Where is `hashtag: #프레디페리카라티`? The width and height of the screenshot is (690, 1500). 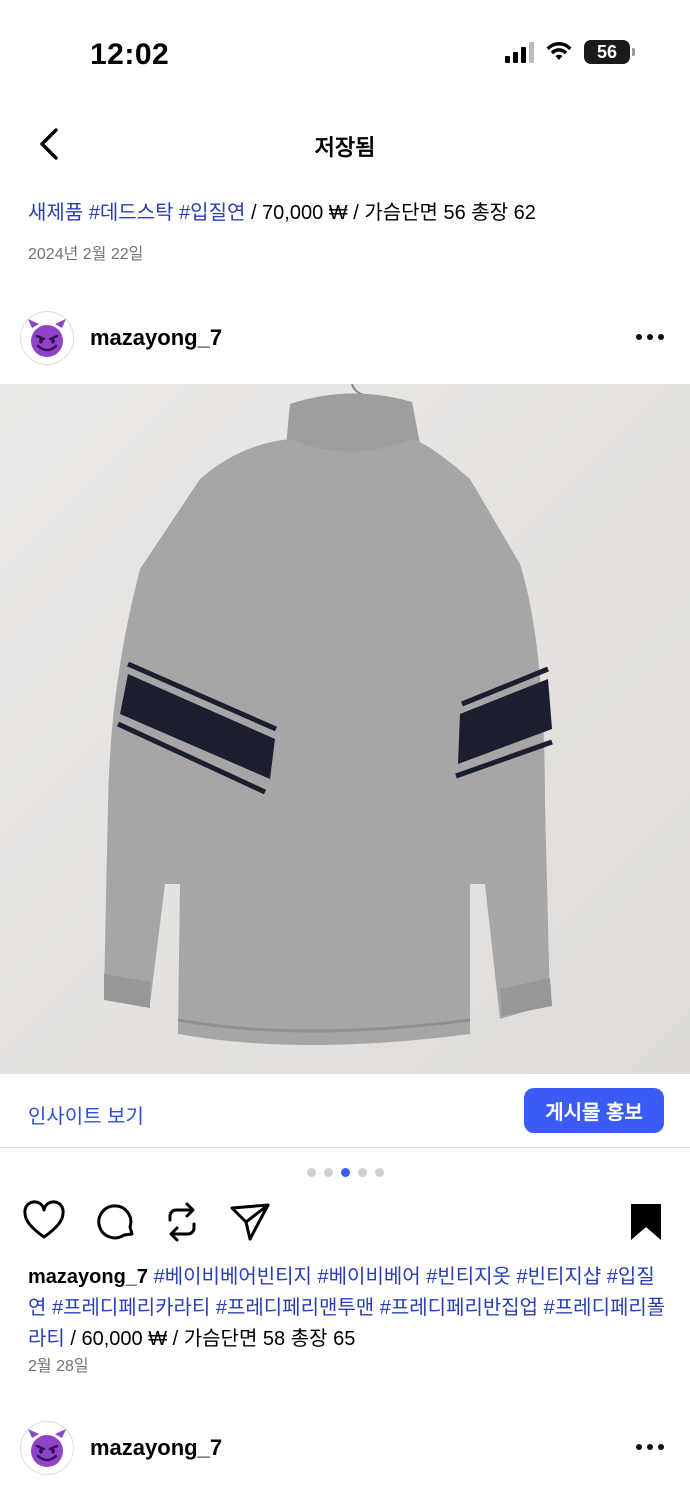 hashtag: #프레디페리카라티 is located at coordinates (131, 1308).